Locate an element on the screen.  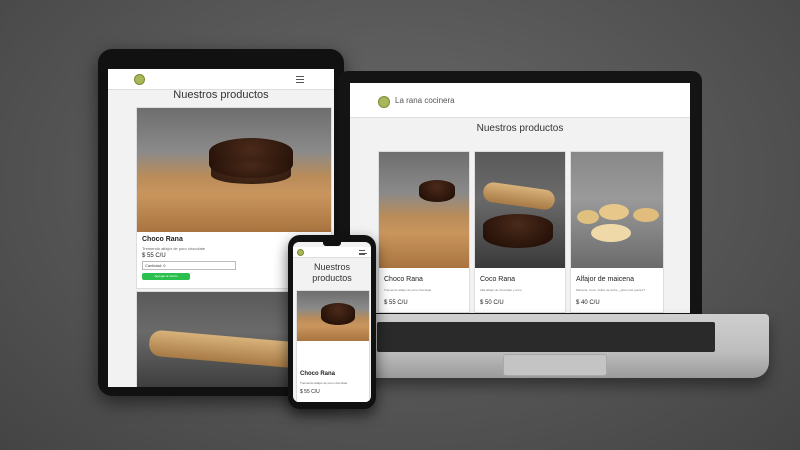
page-title-line1: Nuestros is located at coordinates (331, 267).